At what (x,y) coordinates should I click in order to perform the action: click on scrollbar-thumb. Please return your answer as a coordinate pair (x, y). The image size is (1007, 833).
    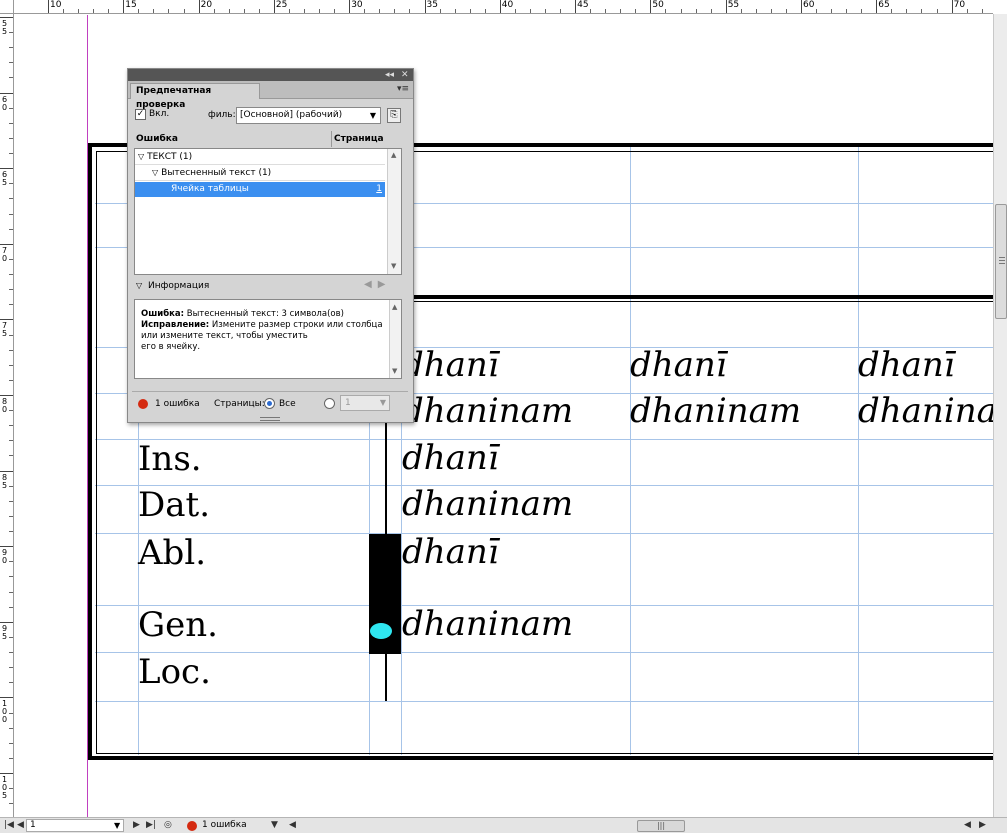
    Looking at the image, I should click on (1001, 261).